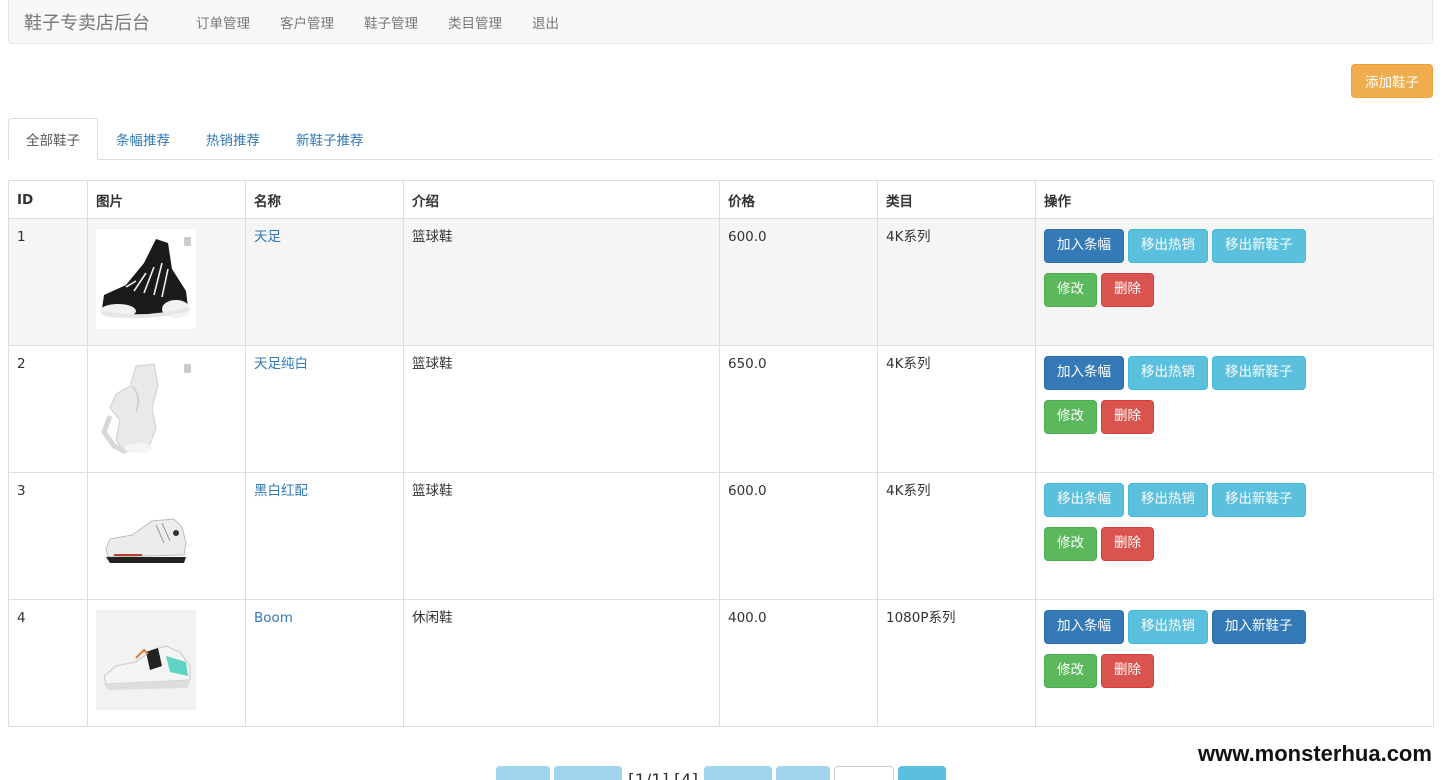 The image size is (1445, 780). Describe the element at coordinates (1234, 663) in the screenshot. I see `cell-actions: 加入条幅 移出热销 加入新鞋子 修改 删除` at that location.